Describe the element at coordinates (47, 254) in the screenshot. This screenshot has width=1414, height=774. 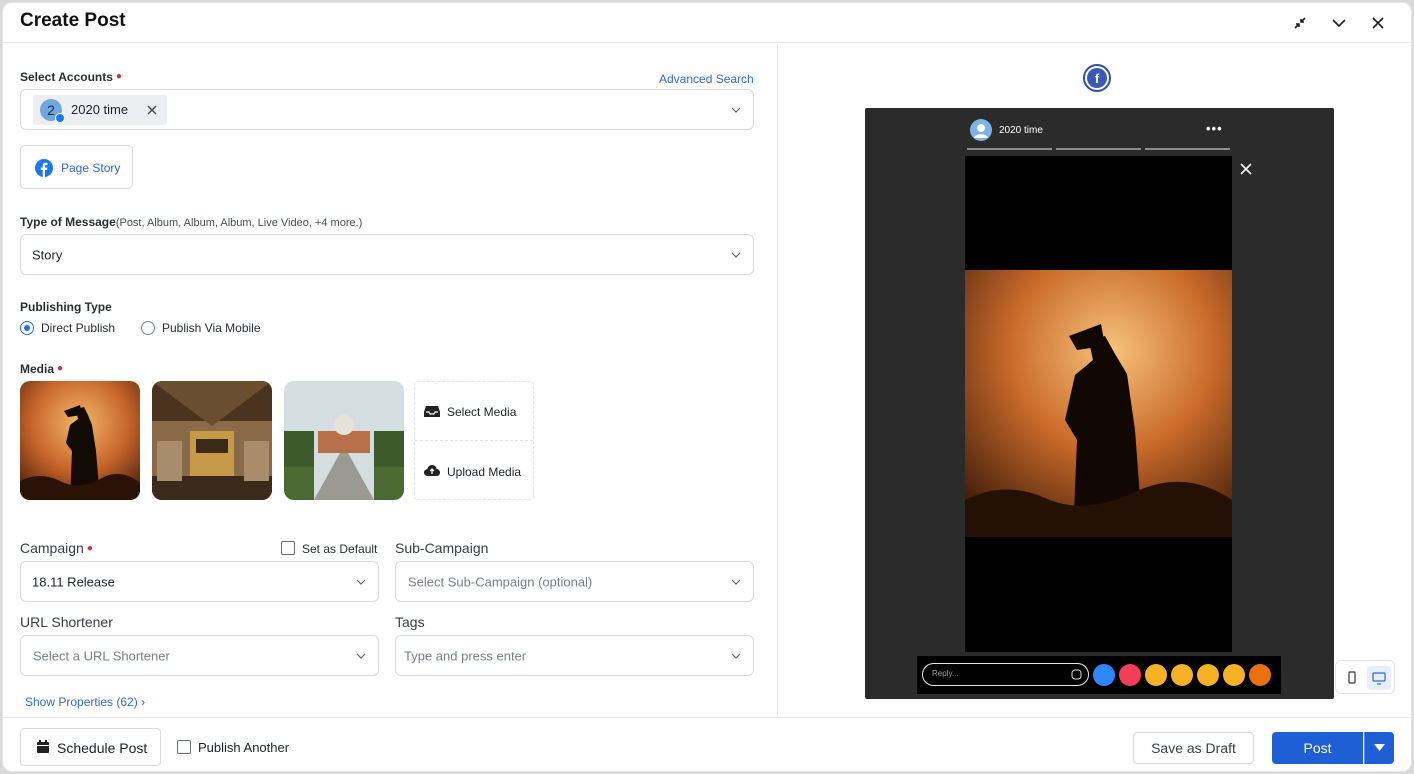
I see `message-type-value: Story` at that location.